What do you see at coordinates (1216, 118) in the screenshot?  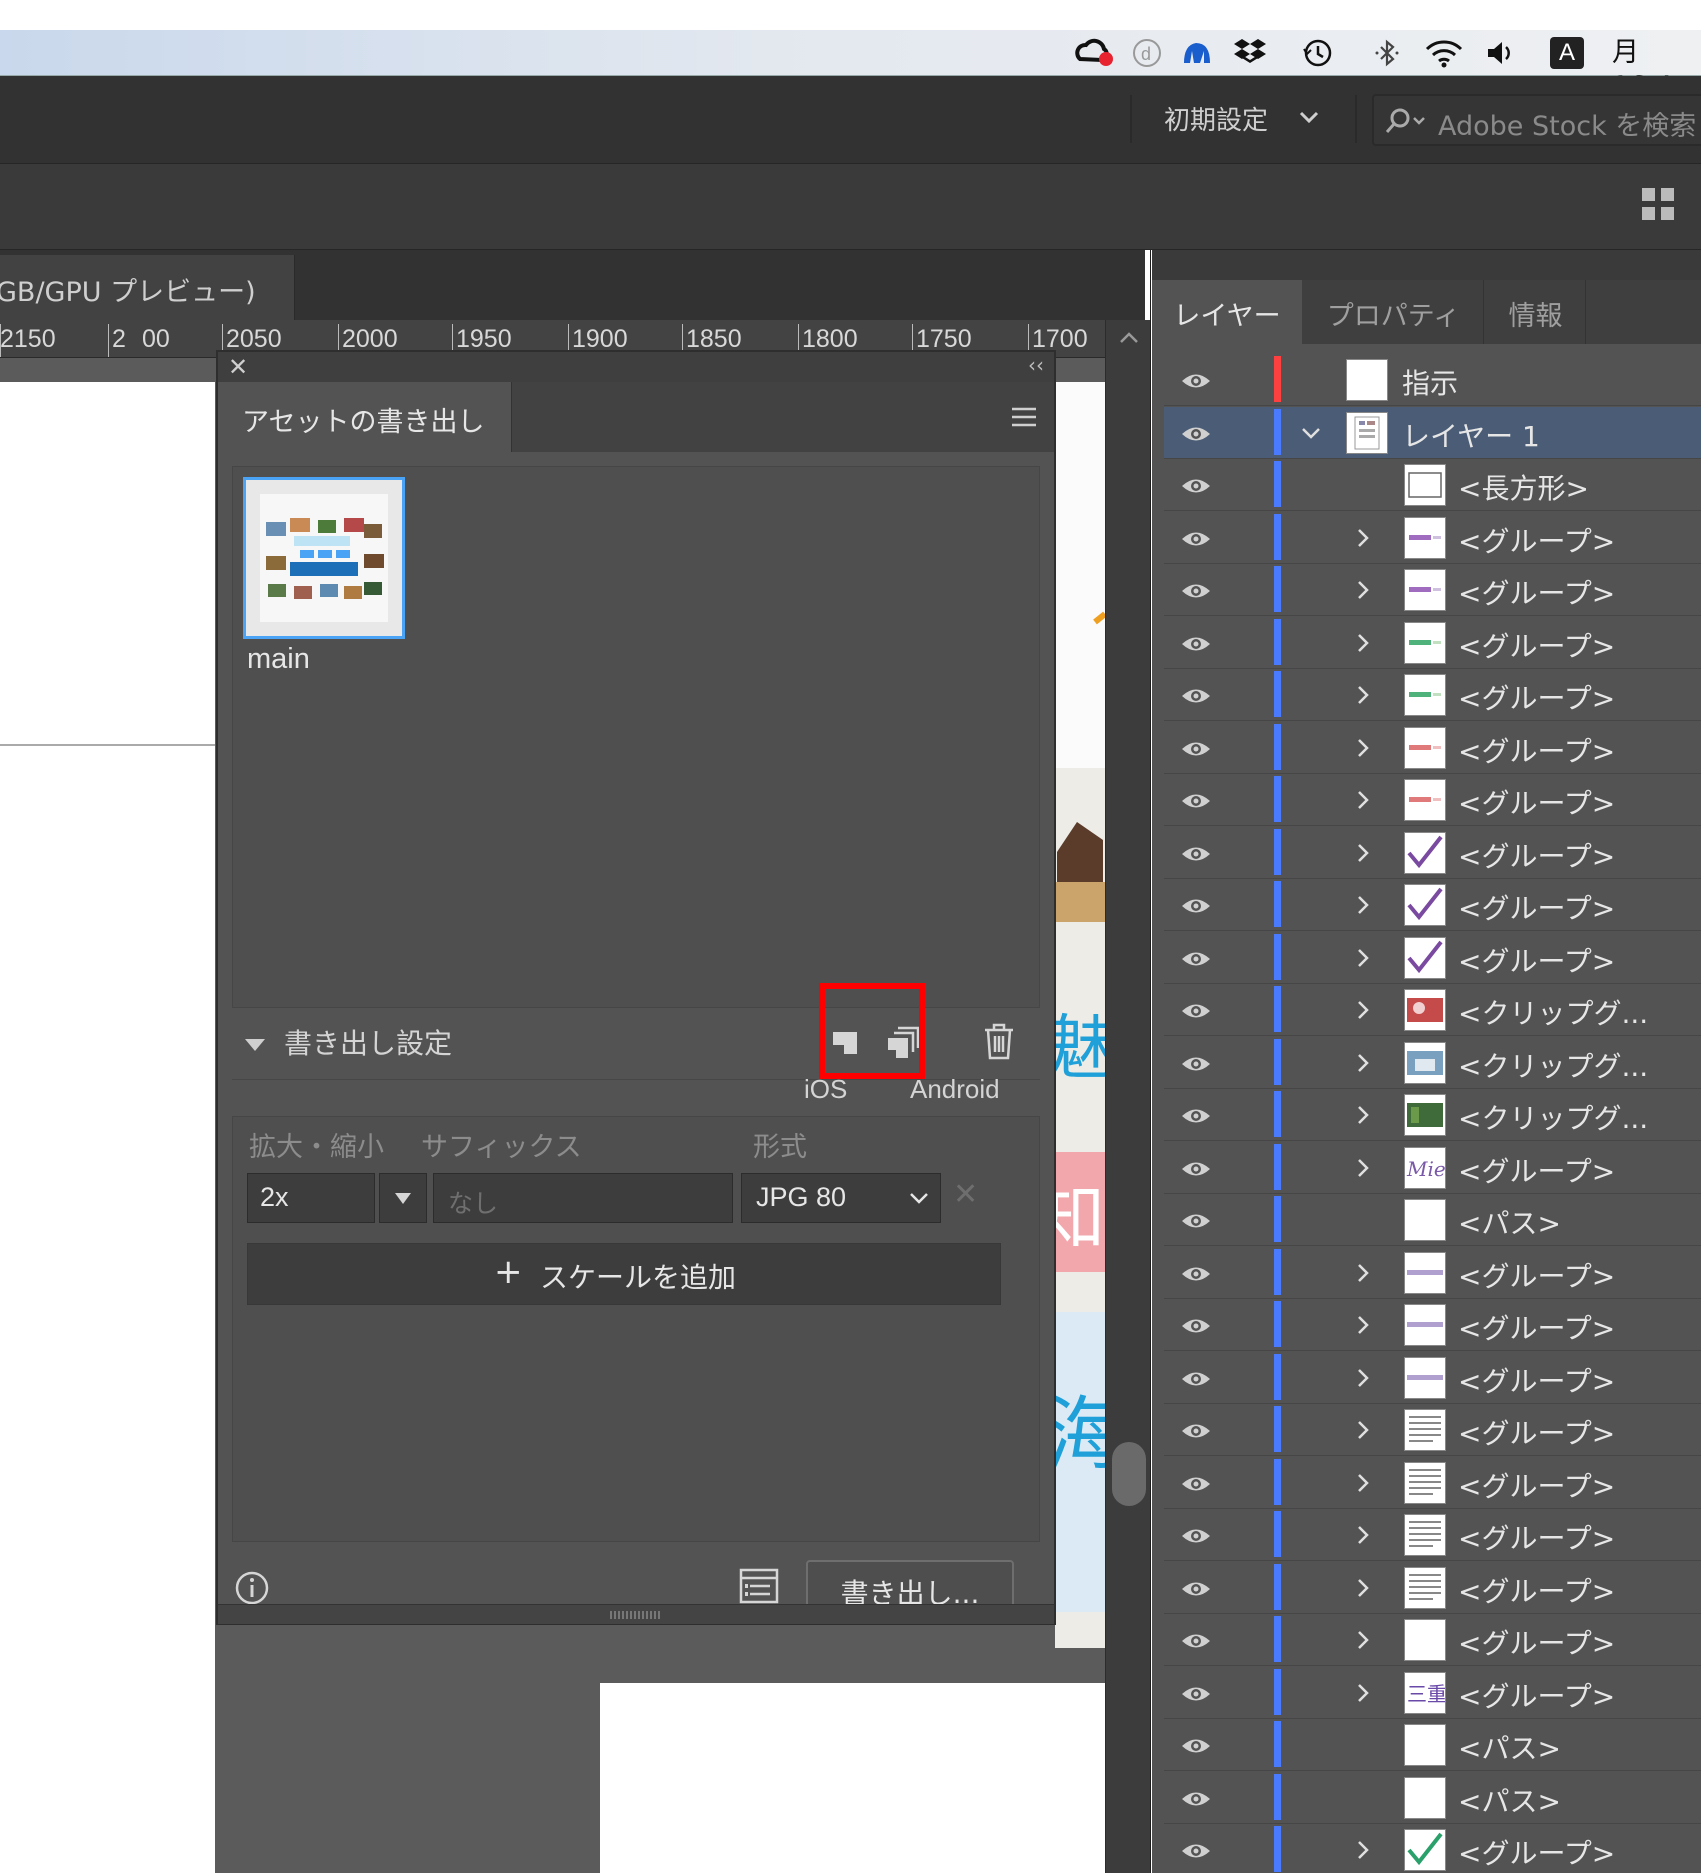 I see `workspace-switcher: 初期設定` at bounding box center [1216, 118].